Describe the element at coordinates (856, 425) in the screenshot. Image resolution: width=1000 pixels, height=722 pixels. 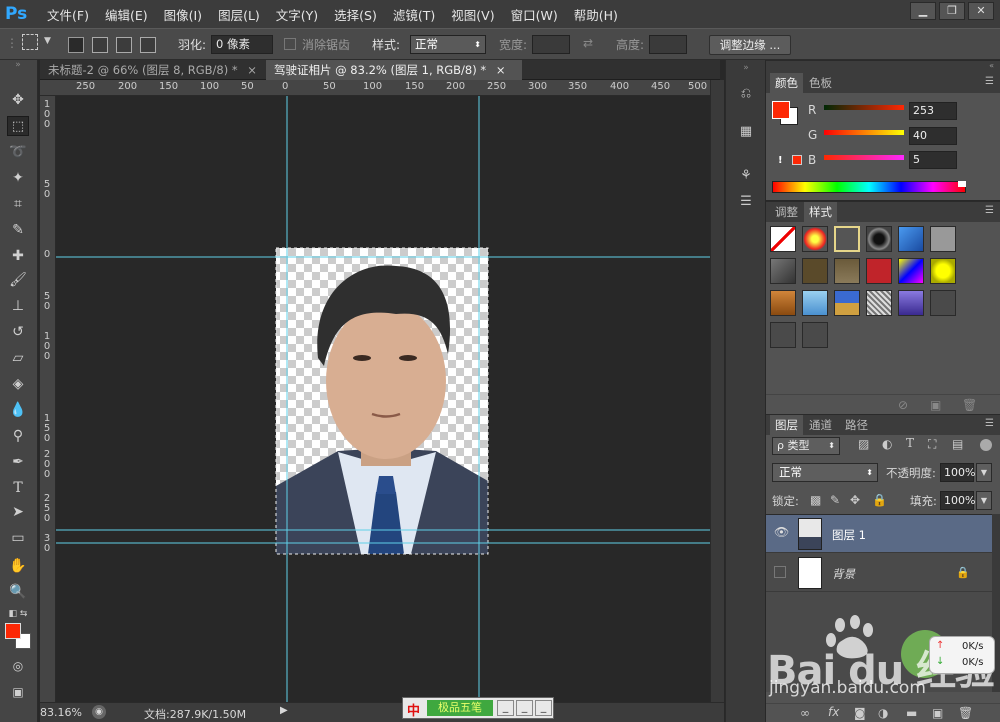
I see `tab-paths: 路径` at that location.